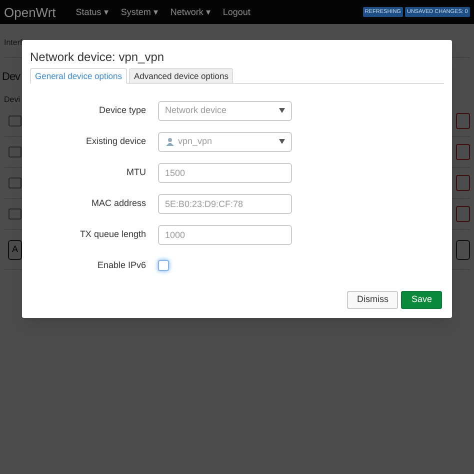  I want to click on column-header: Devi, so click(13, 100).